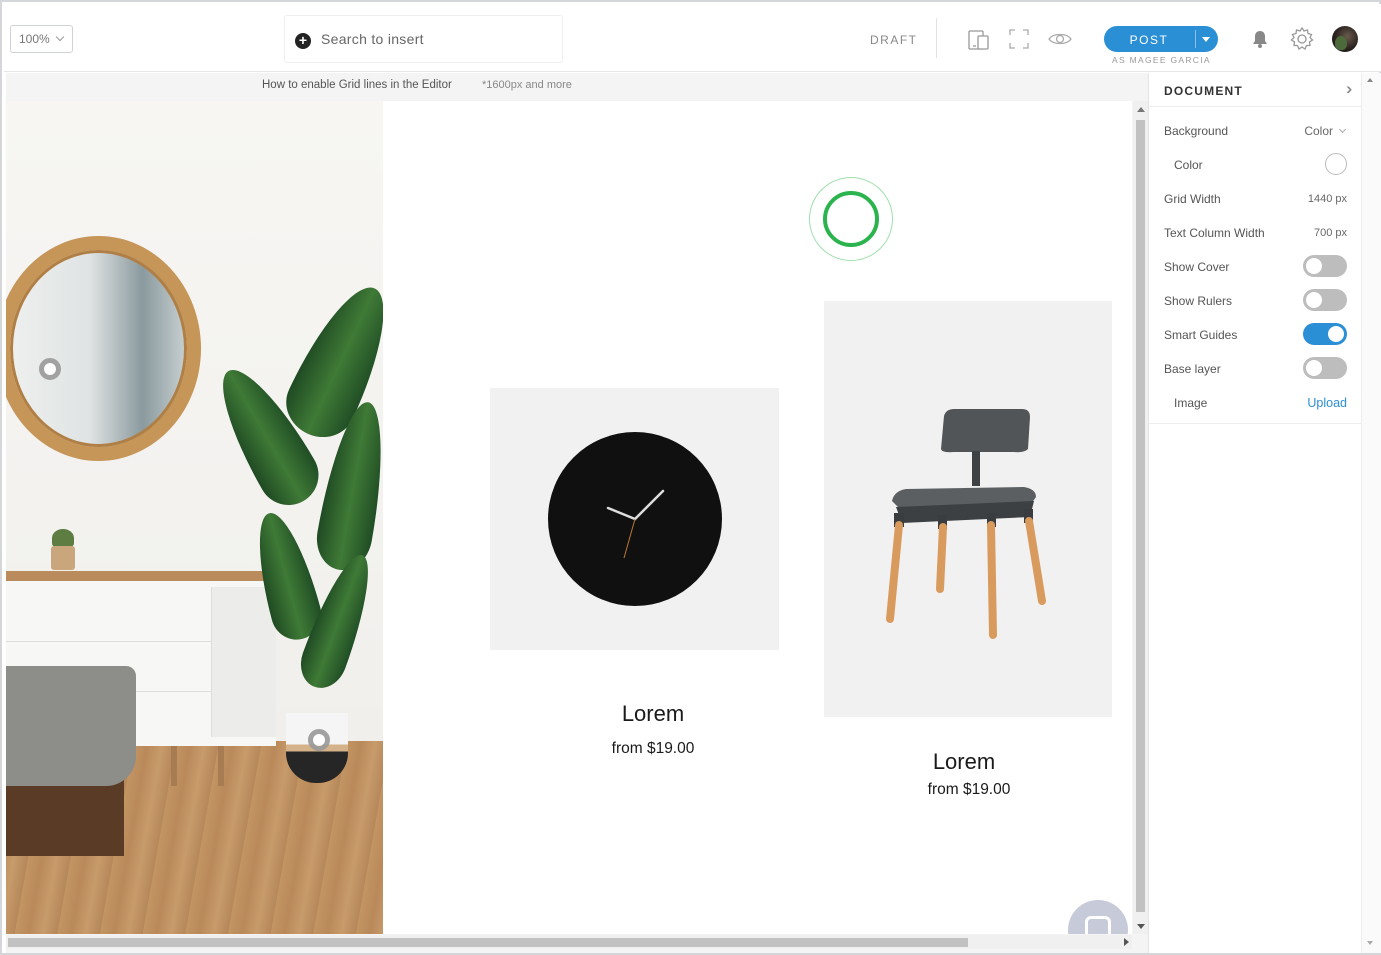  Describe the element at coordinates (1192, 369) in the screenshot. I see `base-layer-label: Base layer` at that location.